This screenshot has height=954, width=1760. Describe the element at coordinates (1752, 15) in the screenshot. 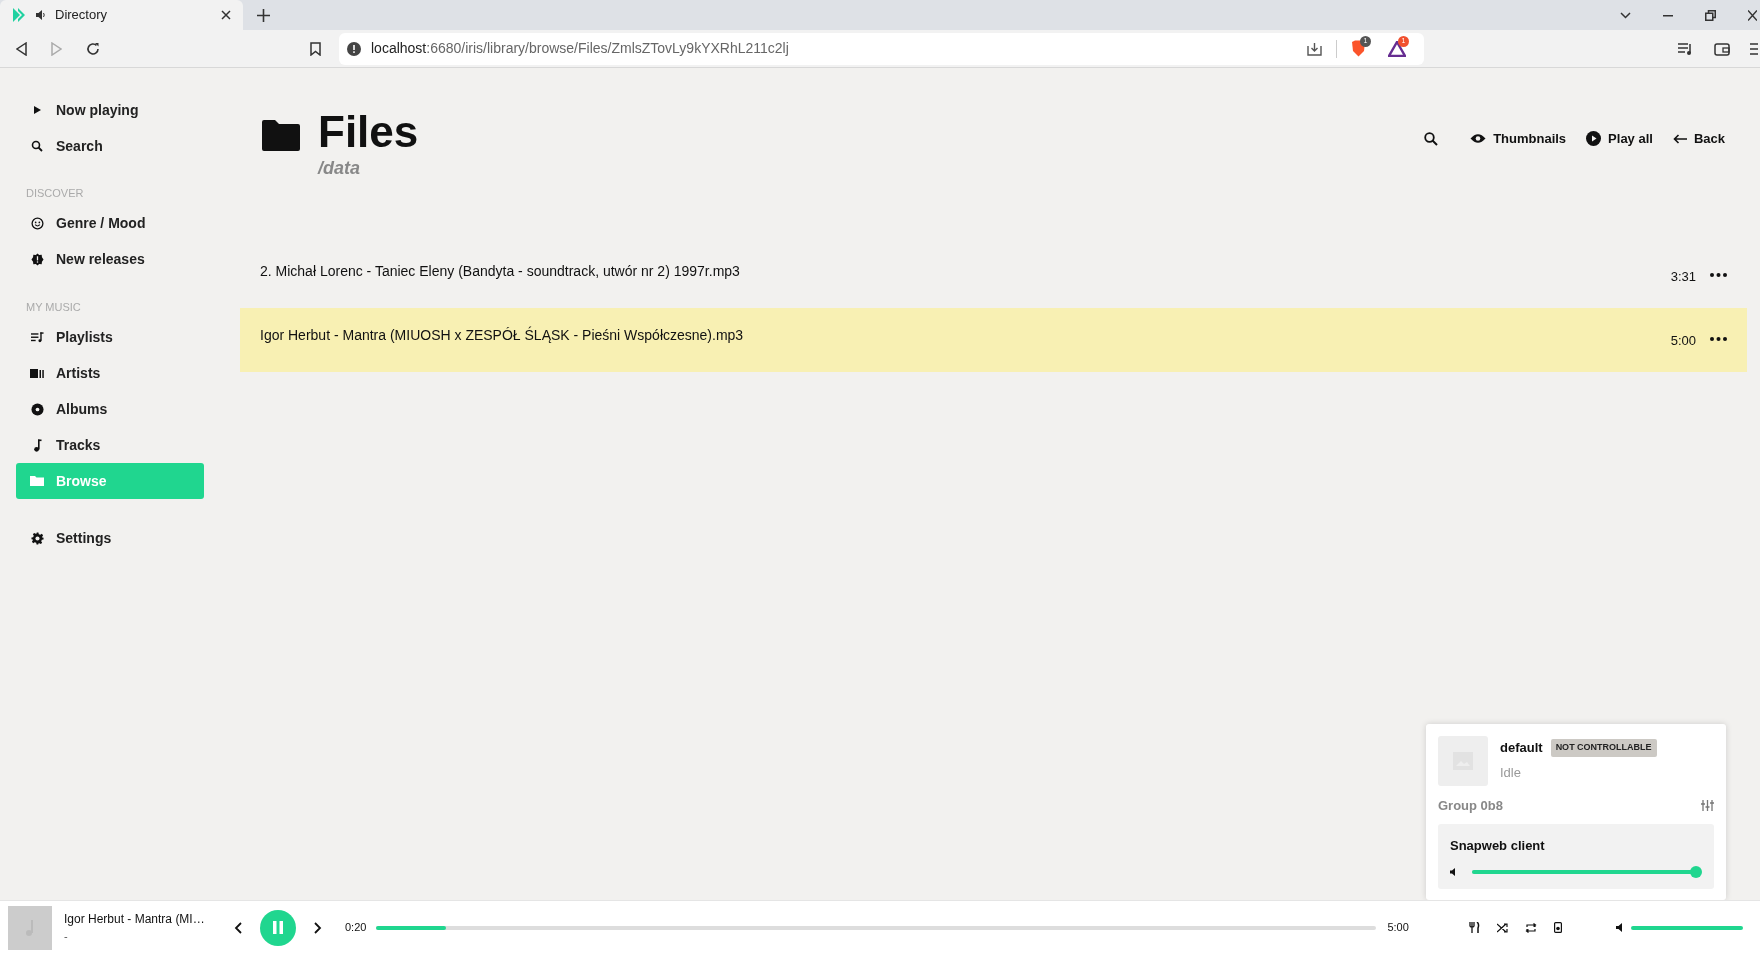

I see `close-window-icon` at that location.